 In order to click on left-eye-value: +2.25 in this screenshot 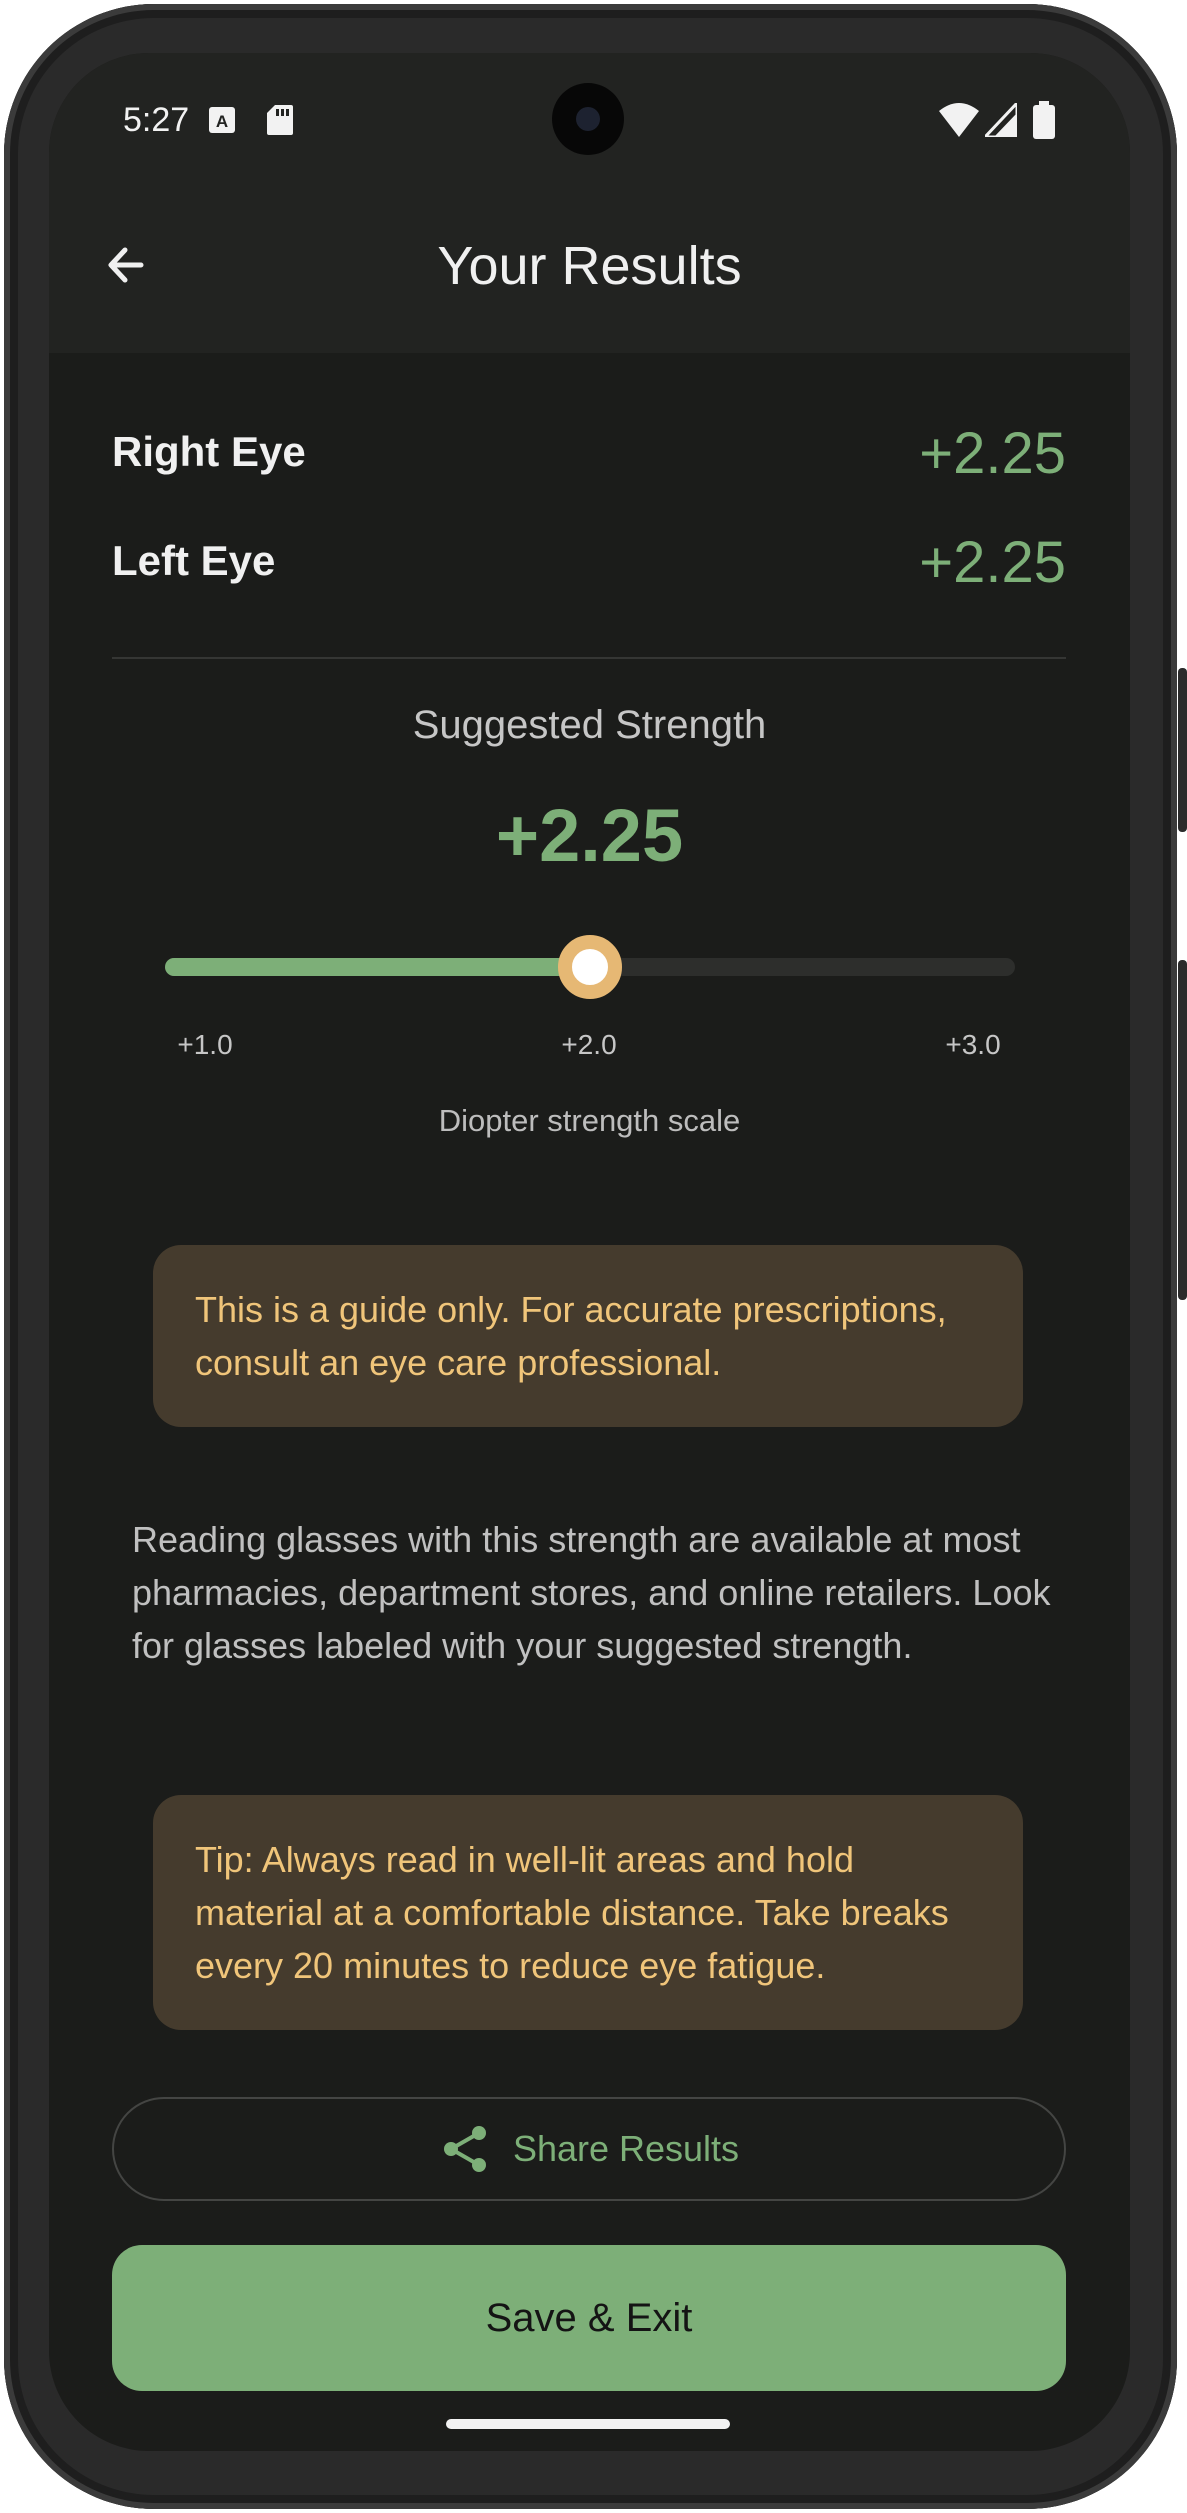, I will do `click(992, 562)`.